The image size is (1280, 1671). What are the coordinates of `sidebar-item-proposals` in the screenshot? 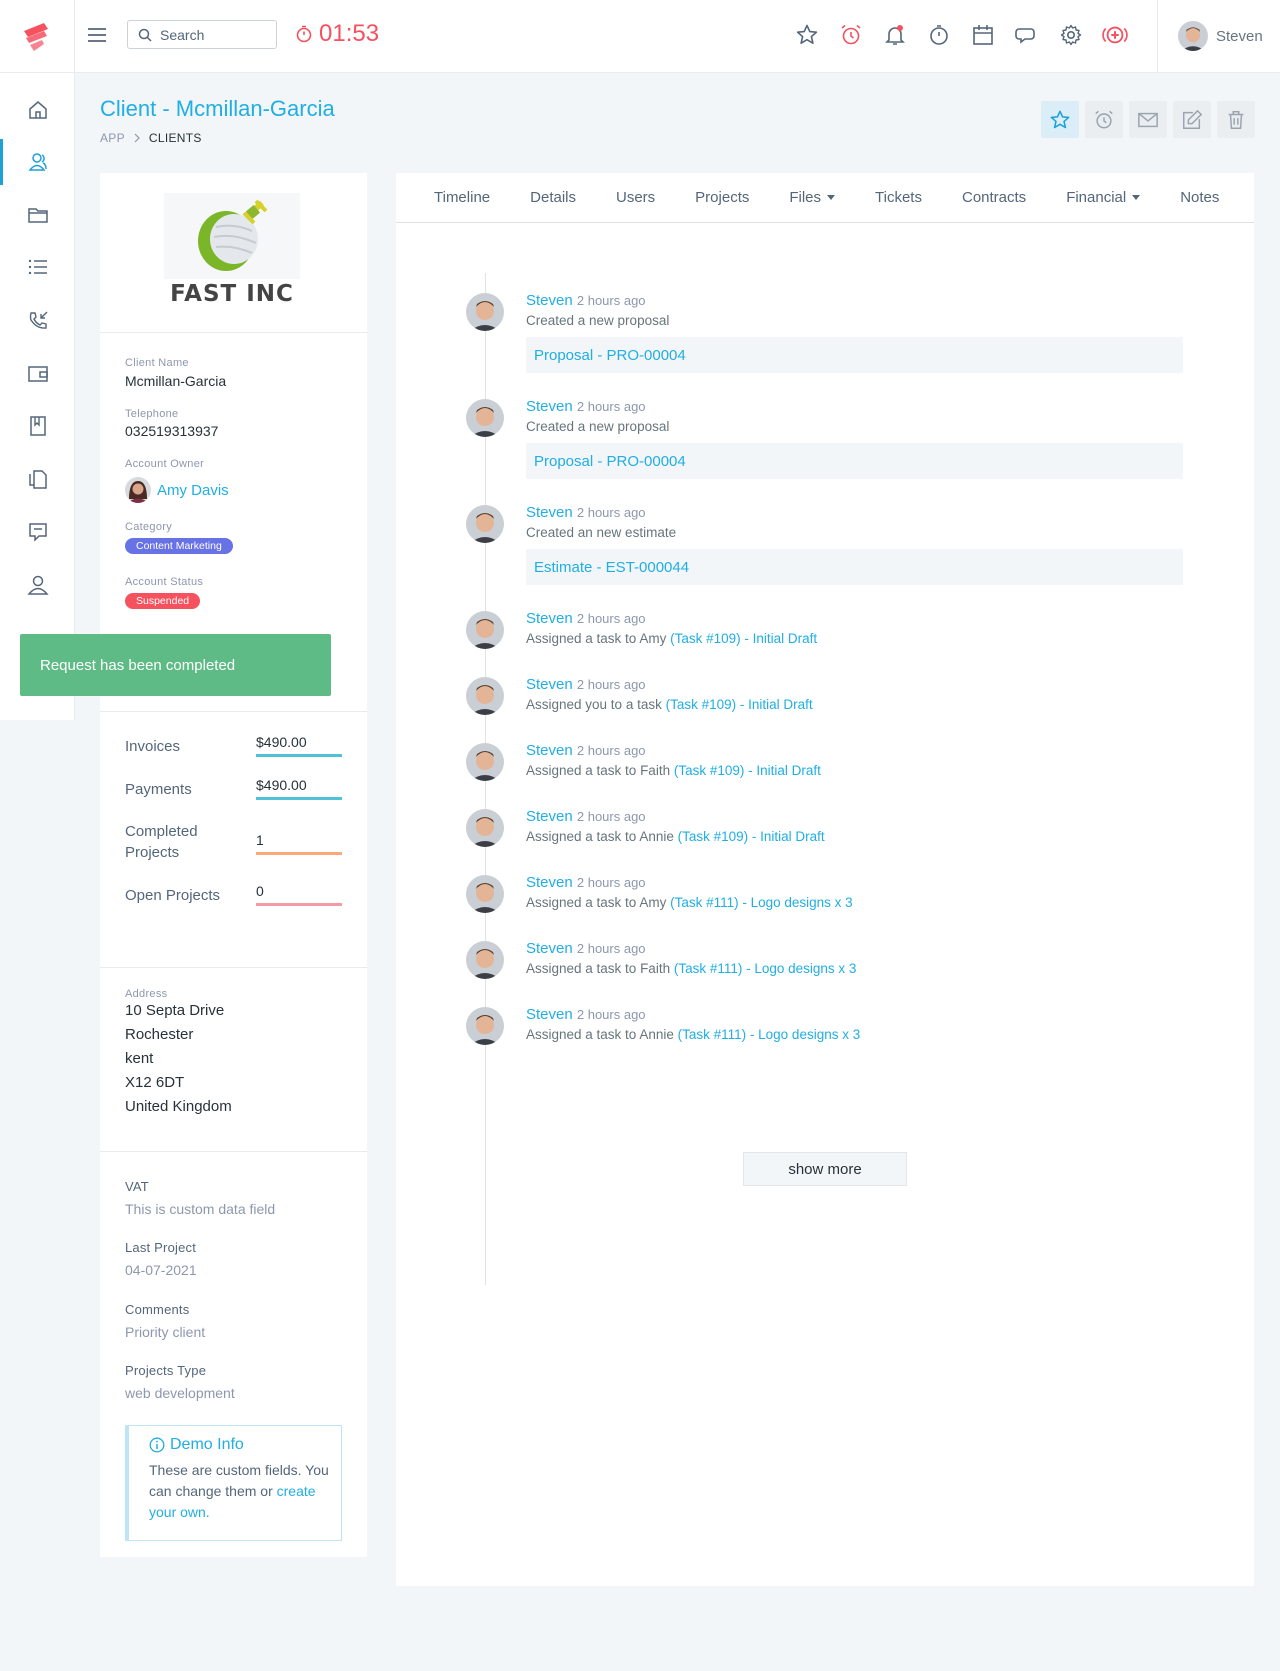 It's located at (37, 479).